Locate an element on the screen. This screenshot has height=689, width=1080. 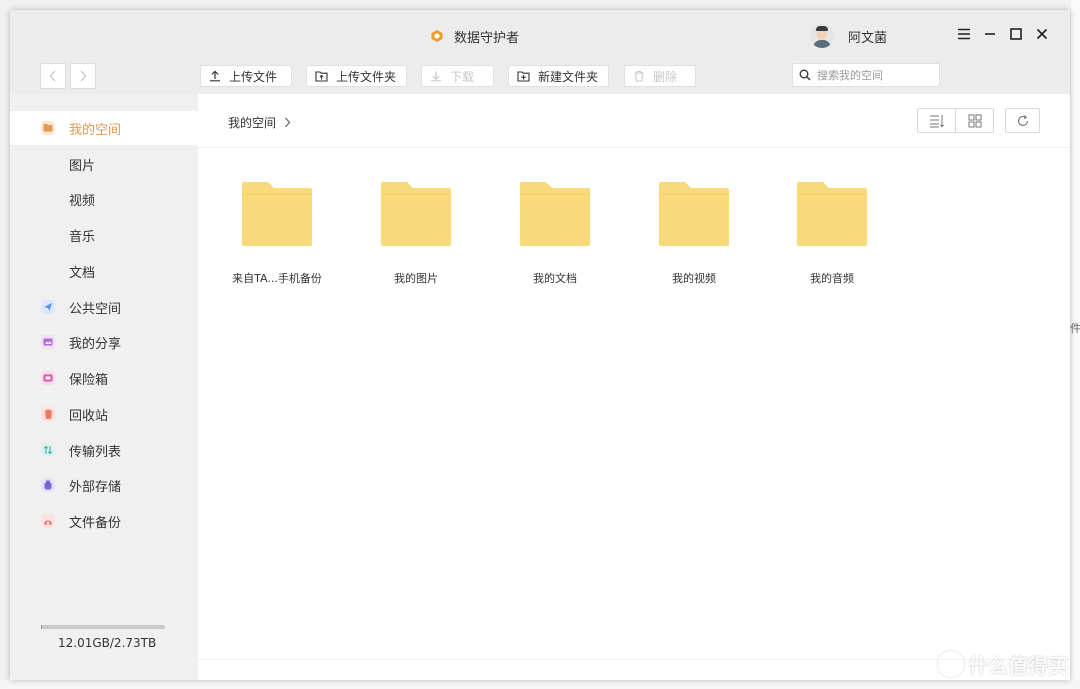
grid-icon is located at coordinates (974, 120).